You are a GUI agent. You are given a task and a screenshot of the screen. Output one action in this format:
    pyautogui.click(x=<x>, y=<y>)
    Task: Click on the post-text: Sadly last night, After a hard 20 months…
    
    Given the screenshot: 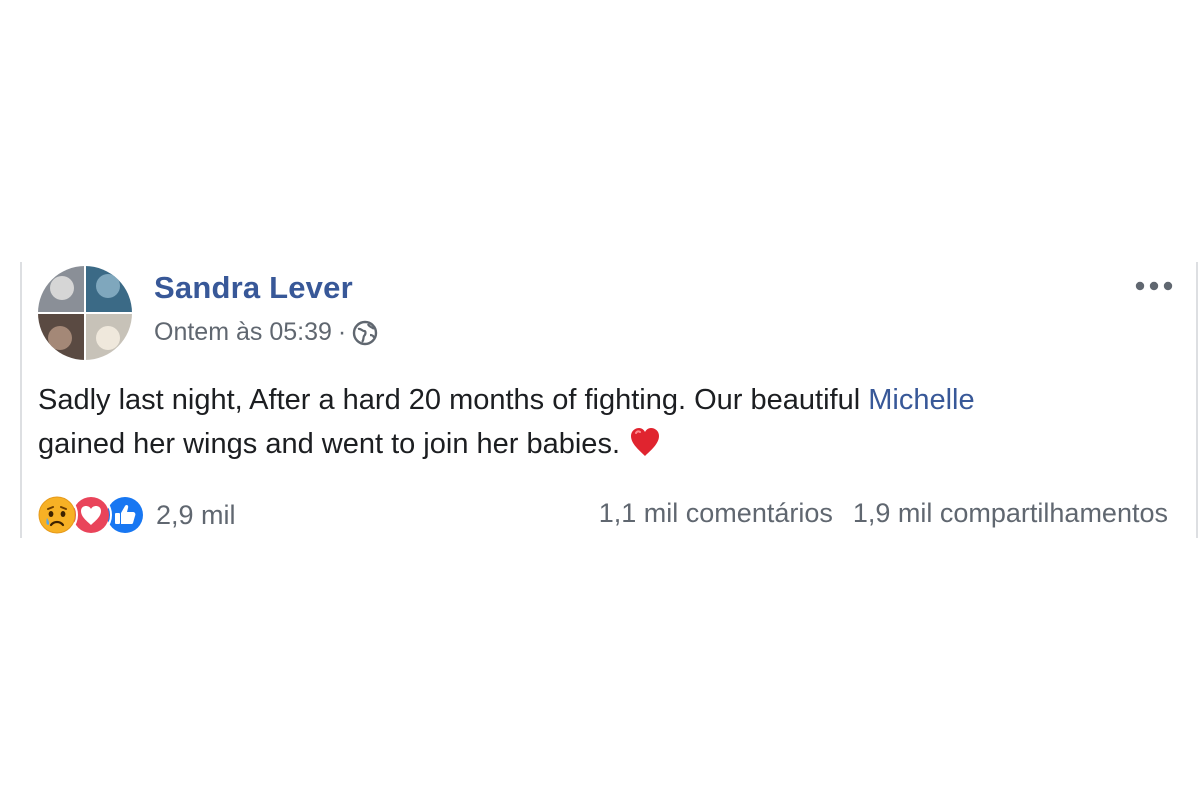 What is the action you would take?
    pyautogui.click(x=598, y=422)
    